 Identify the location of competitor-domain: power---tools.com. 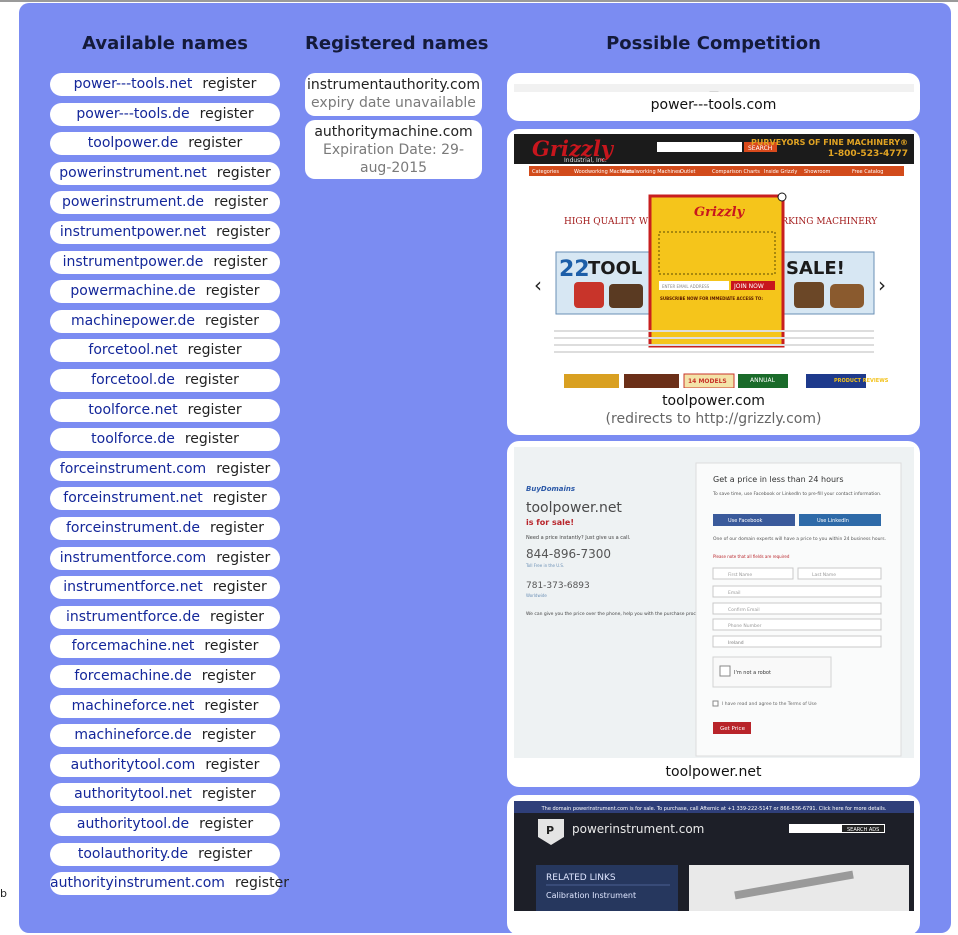
(713, 105).